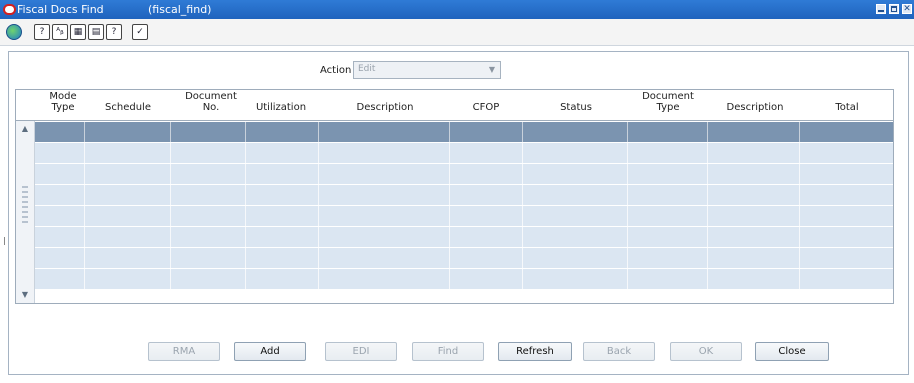 The image size is (914, 383). I want to click on calendar-icon: ▦, so click(78, 32).